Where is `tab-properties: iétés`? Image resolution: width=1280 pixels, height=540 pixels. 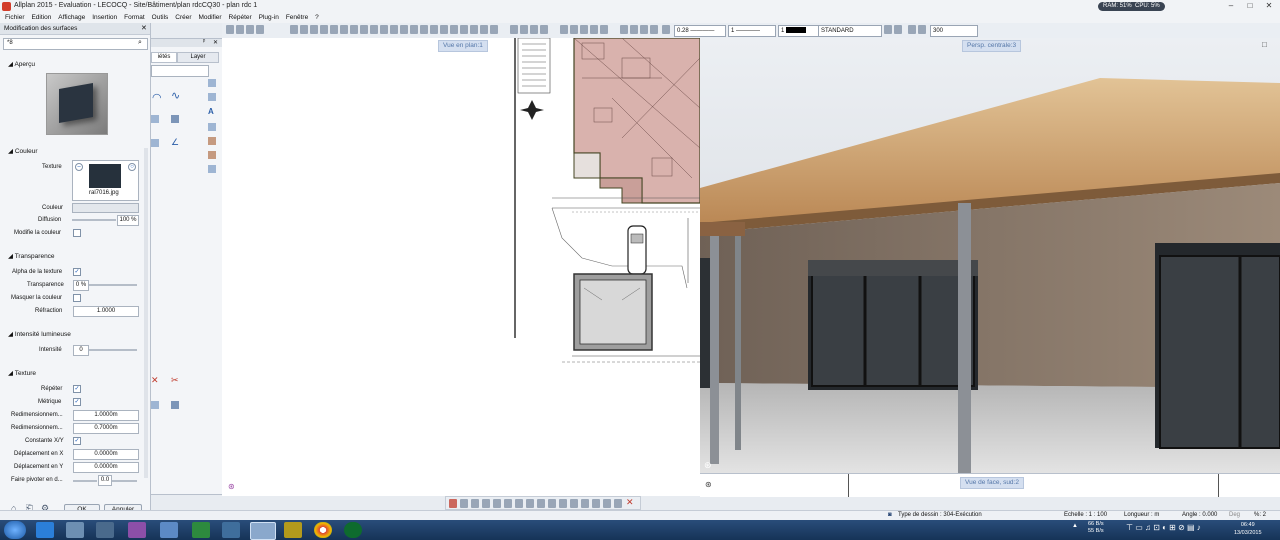 tab-properties: iétés is located at coordinates (164, 57).